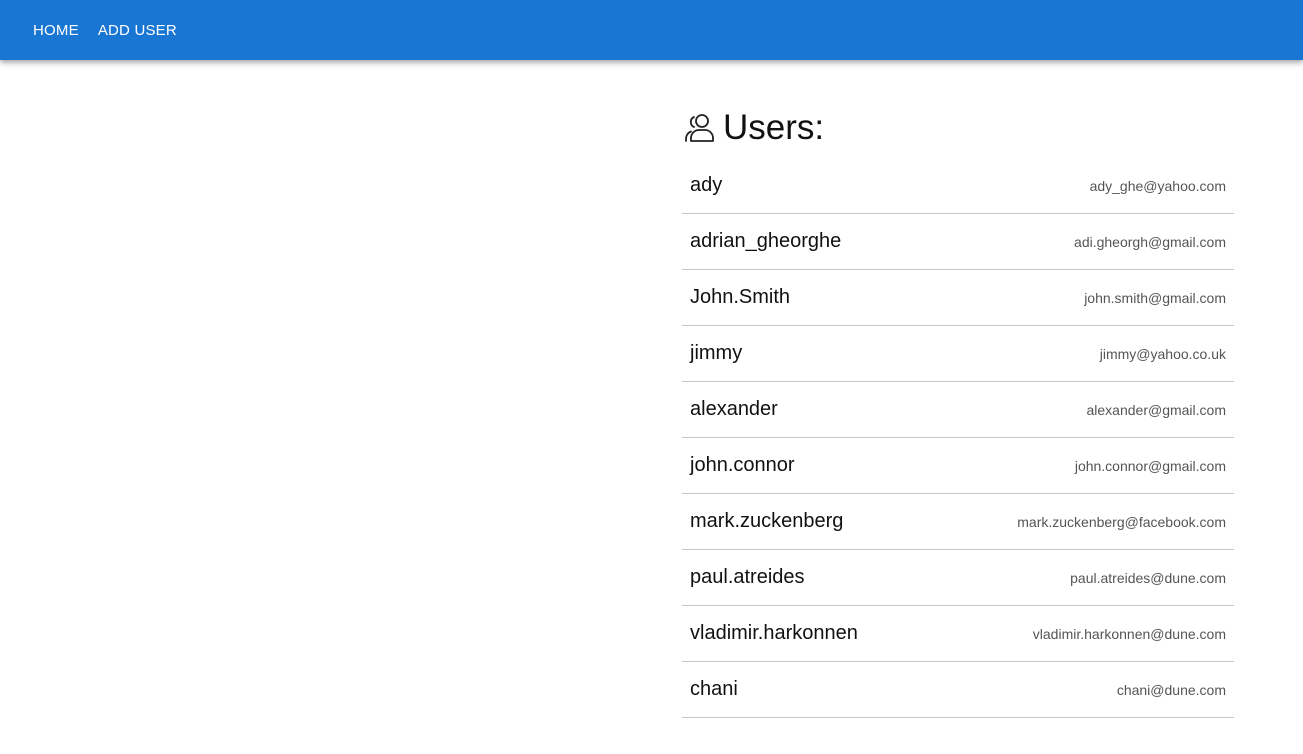  I want to click on user-username: paul.atreides, so click(747, 577).